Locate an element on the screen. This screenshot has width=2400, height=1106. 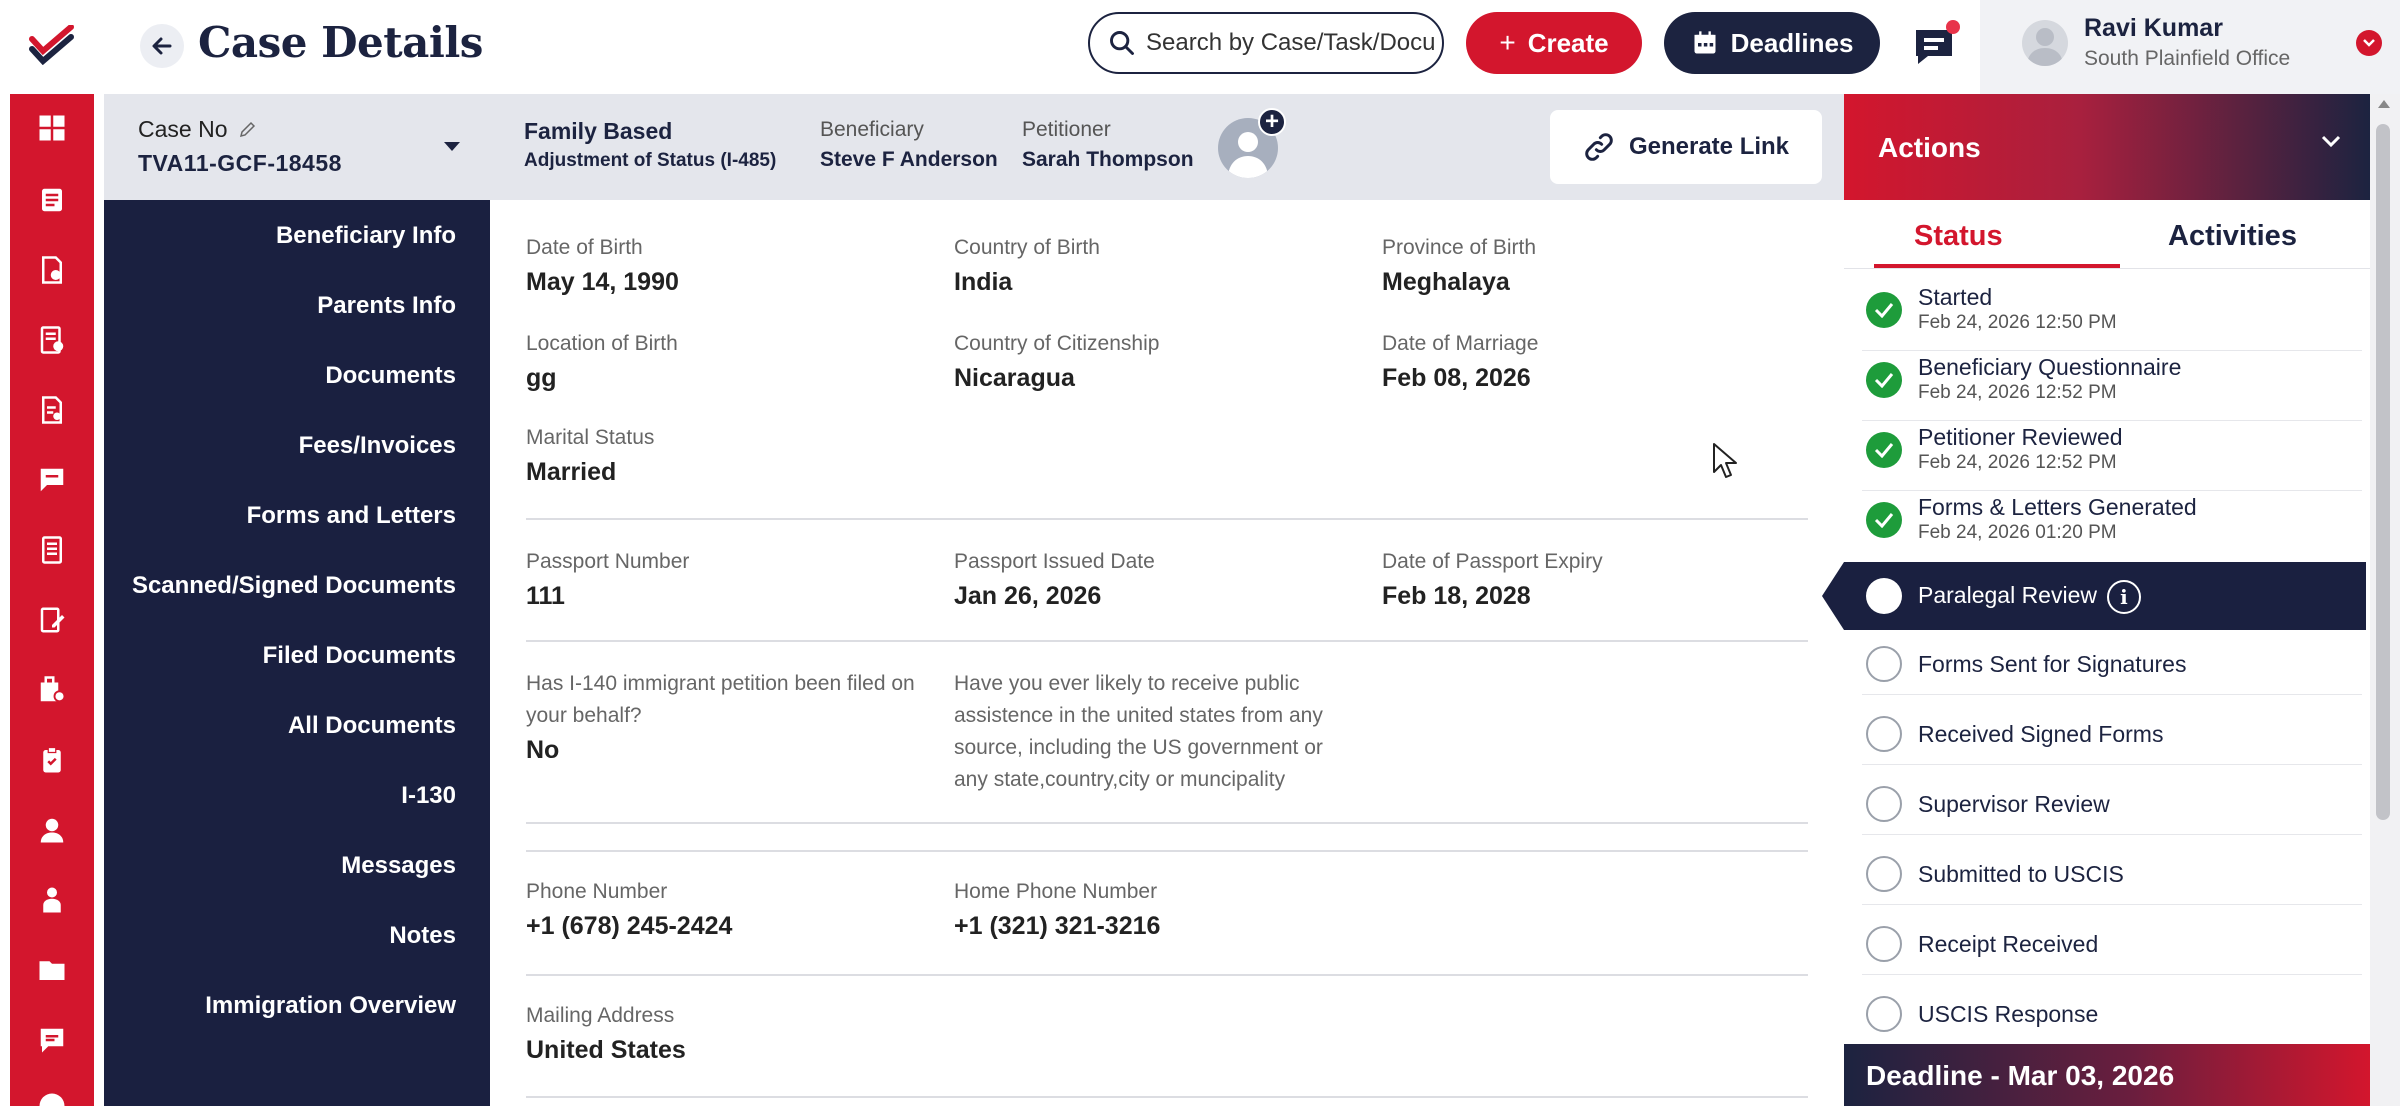
user-icon is located at coordinates (52, 830).